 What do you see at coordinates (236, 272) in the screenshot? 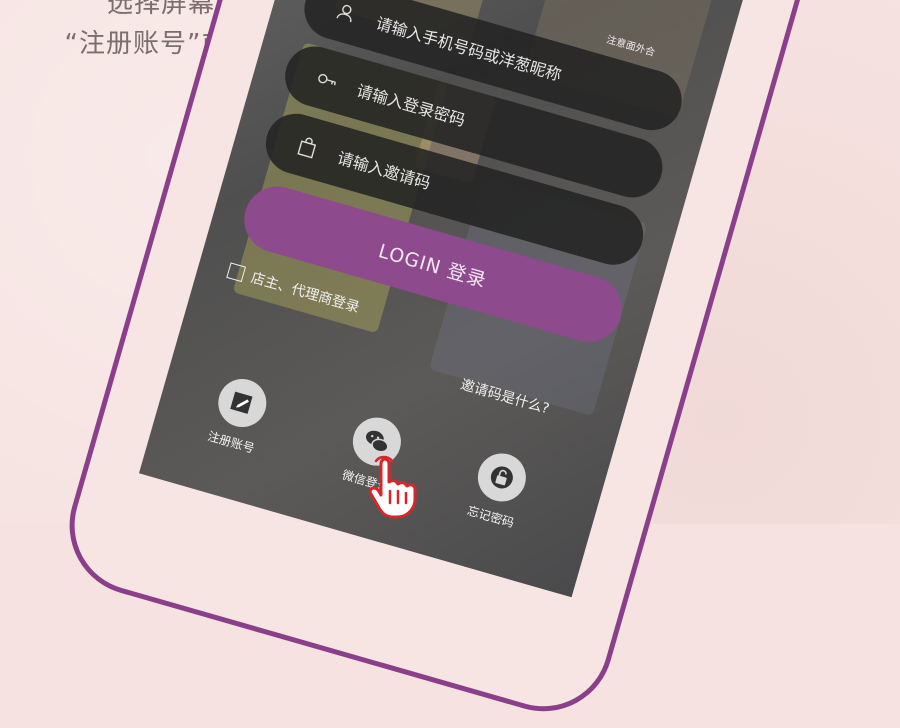
I see `checkbox-box` at bounding box center [236, 272].